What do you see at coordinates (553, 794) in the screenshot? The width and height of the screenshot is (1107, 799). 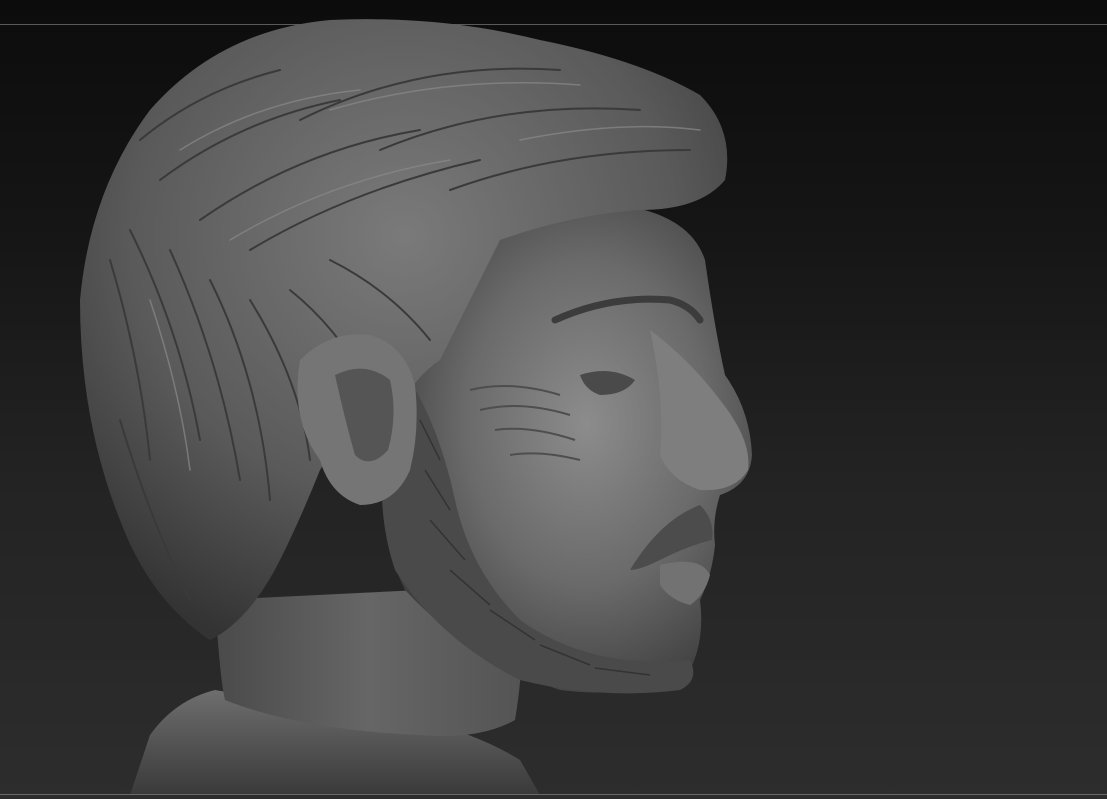 I see `viewport-frame-bottom` at bounding box center [553, 794].